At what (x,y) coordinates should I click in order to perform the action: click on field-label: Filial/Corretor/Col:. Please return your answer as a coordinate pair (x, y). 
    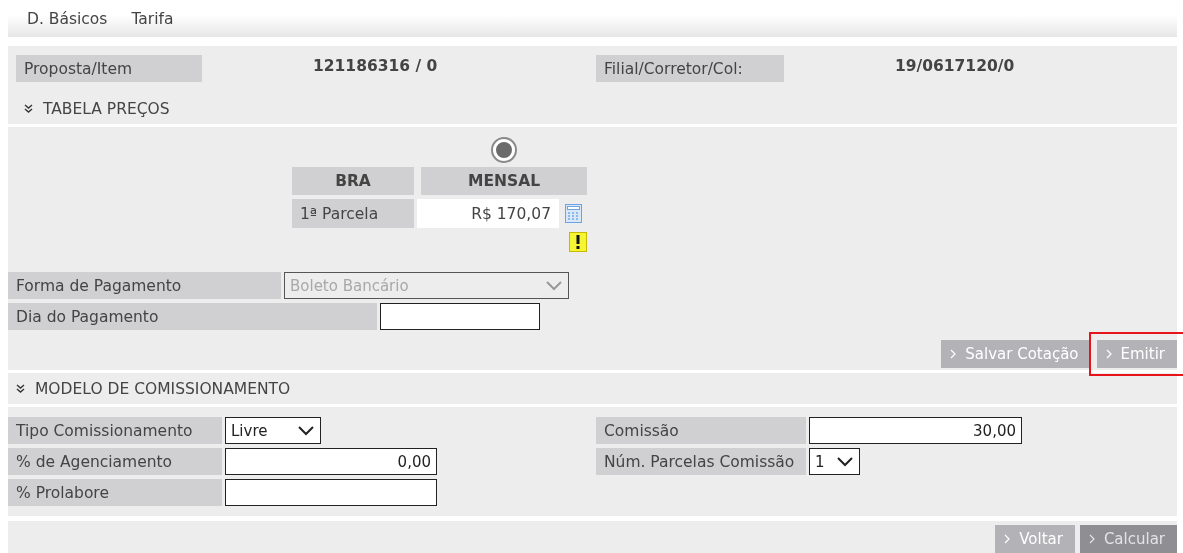
    Looking at the image, I should click on (690, 68).